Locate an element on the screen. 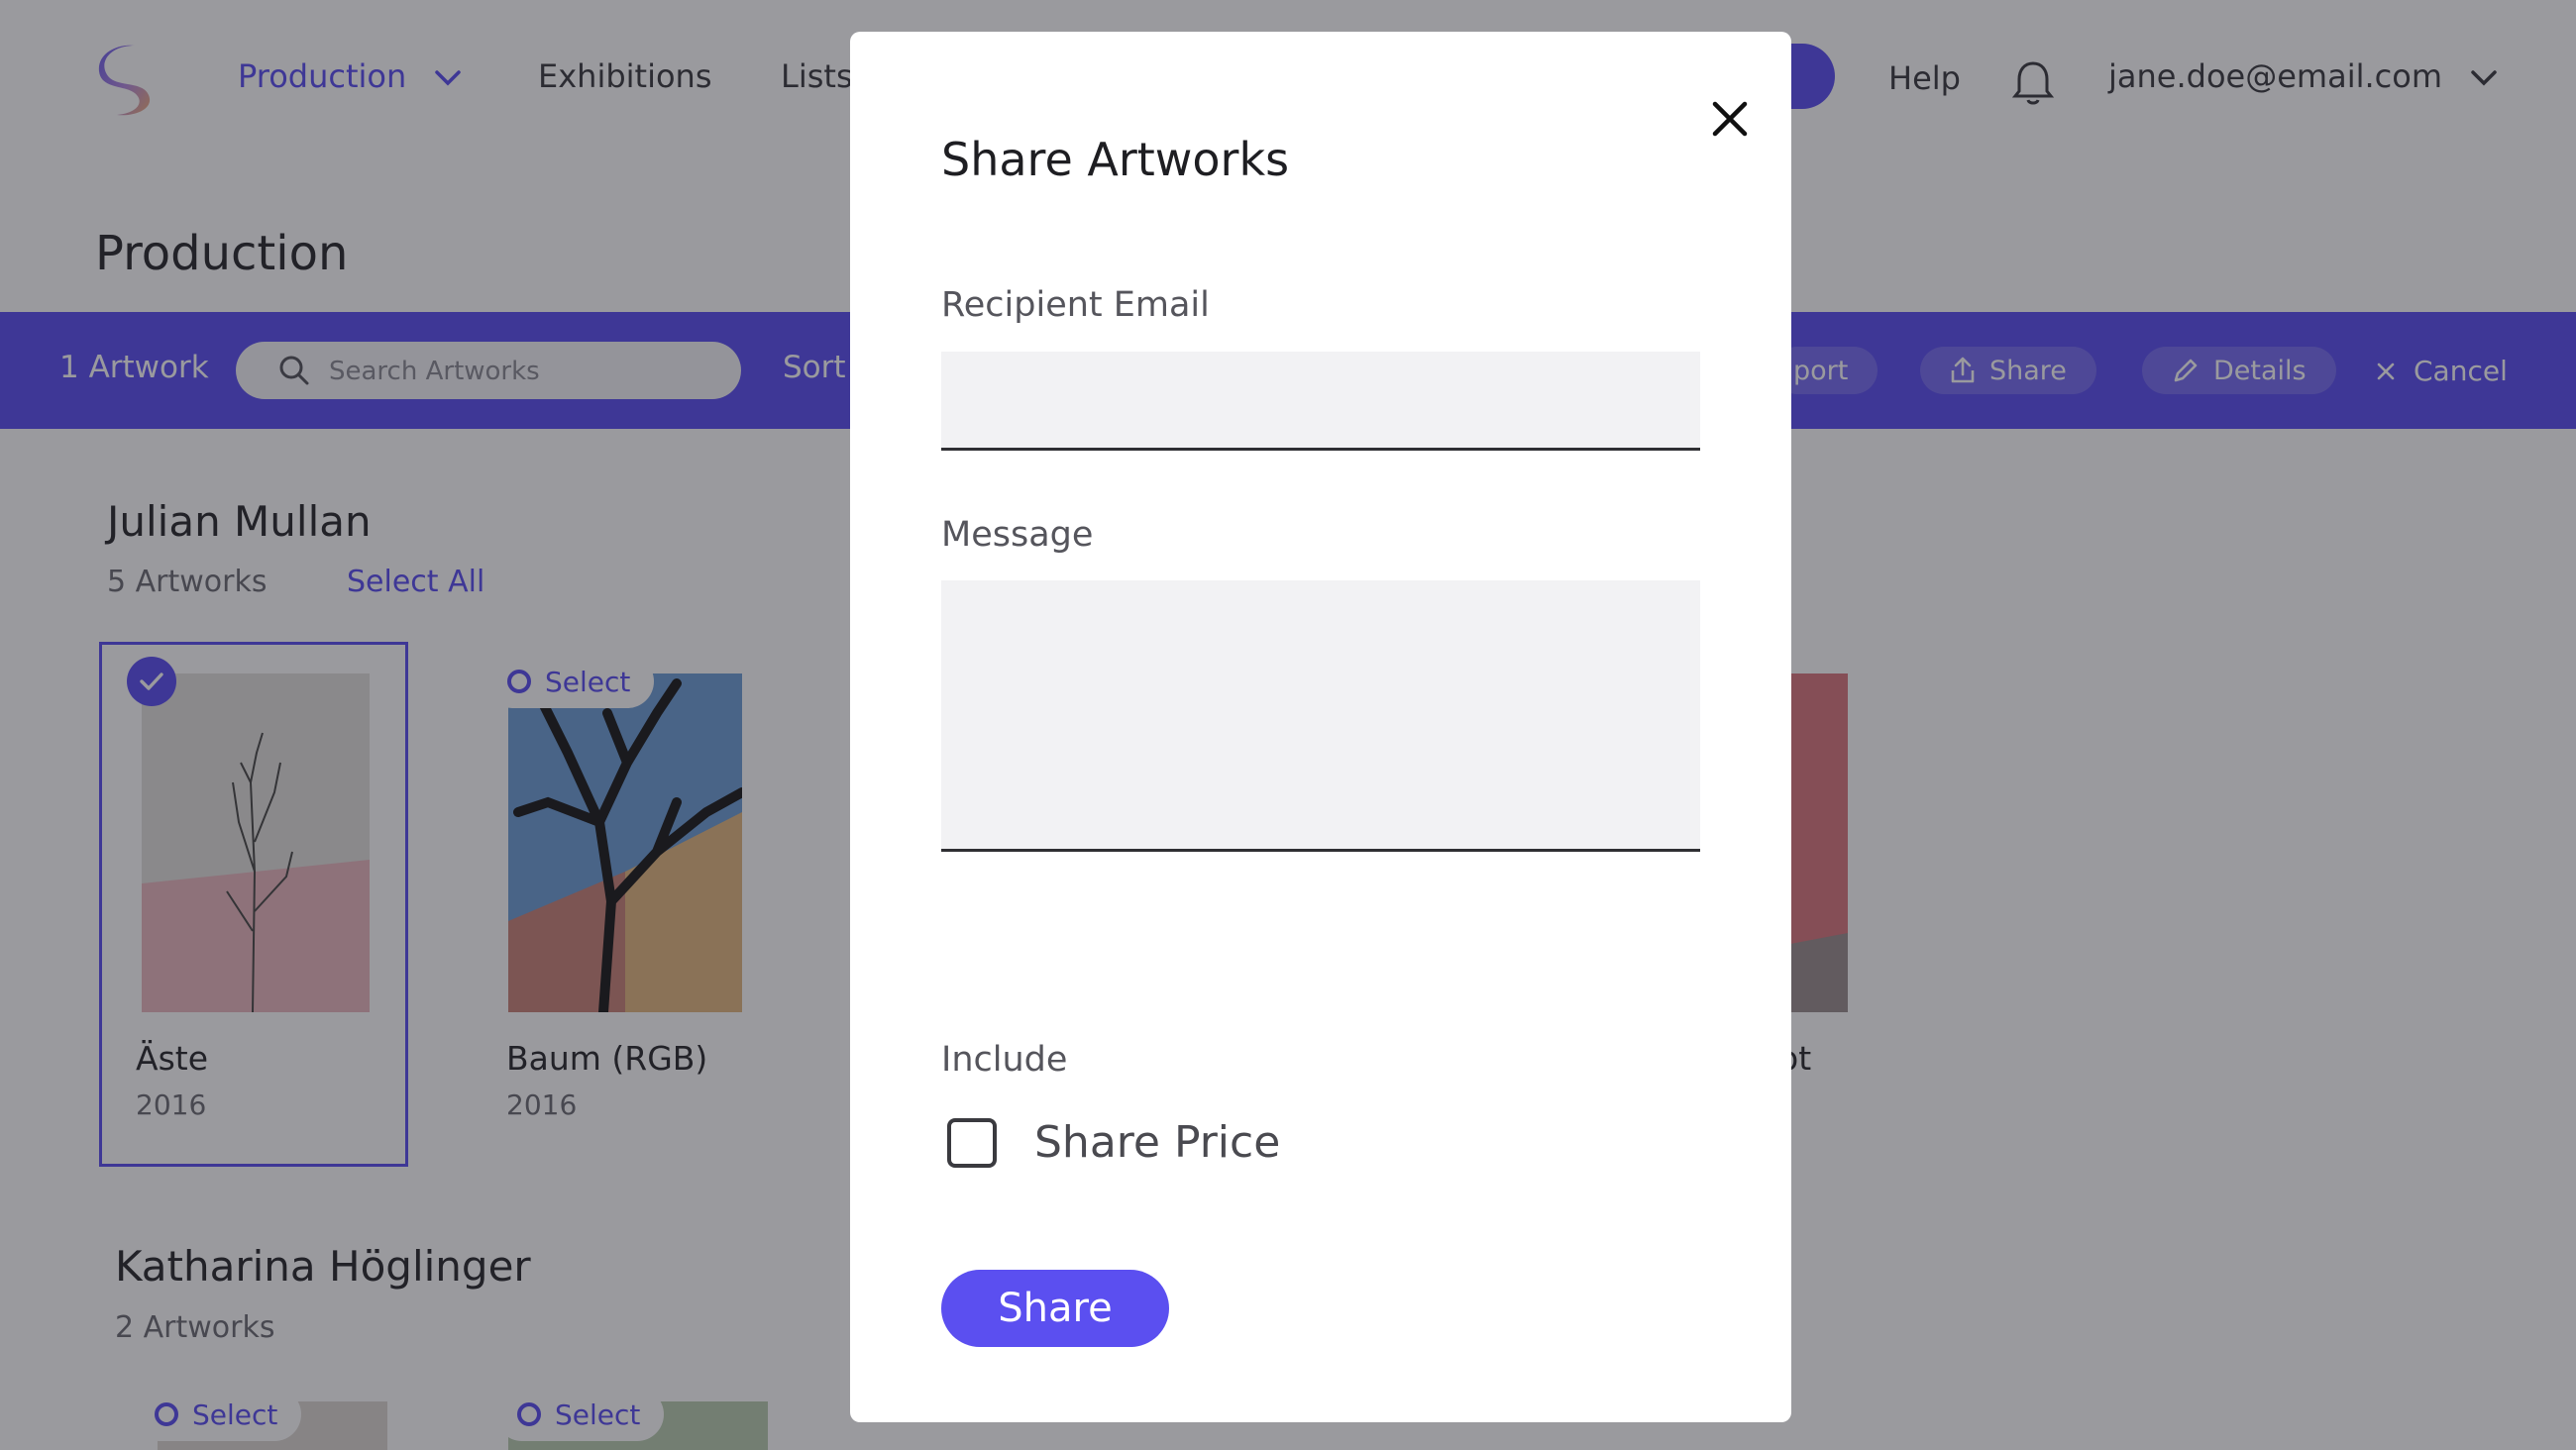 The image size is (2576, 1450). message-label: Message is located at coordinates (1017, 535).